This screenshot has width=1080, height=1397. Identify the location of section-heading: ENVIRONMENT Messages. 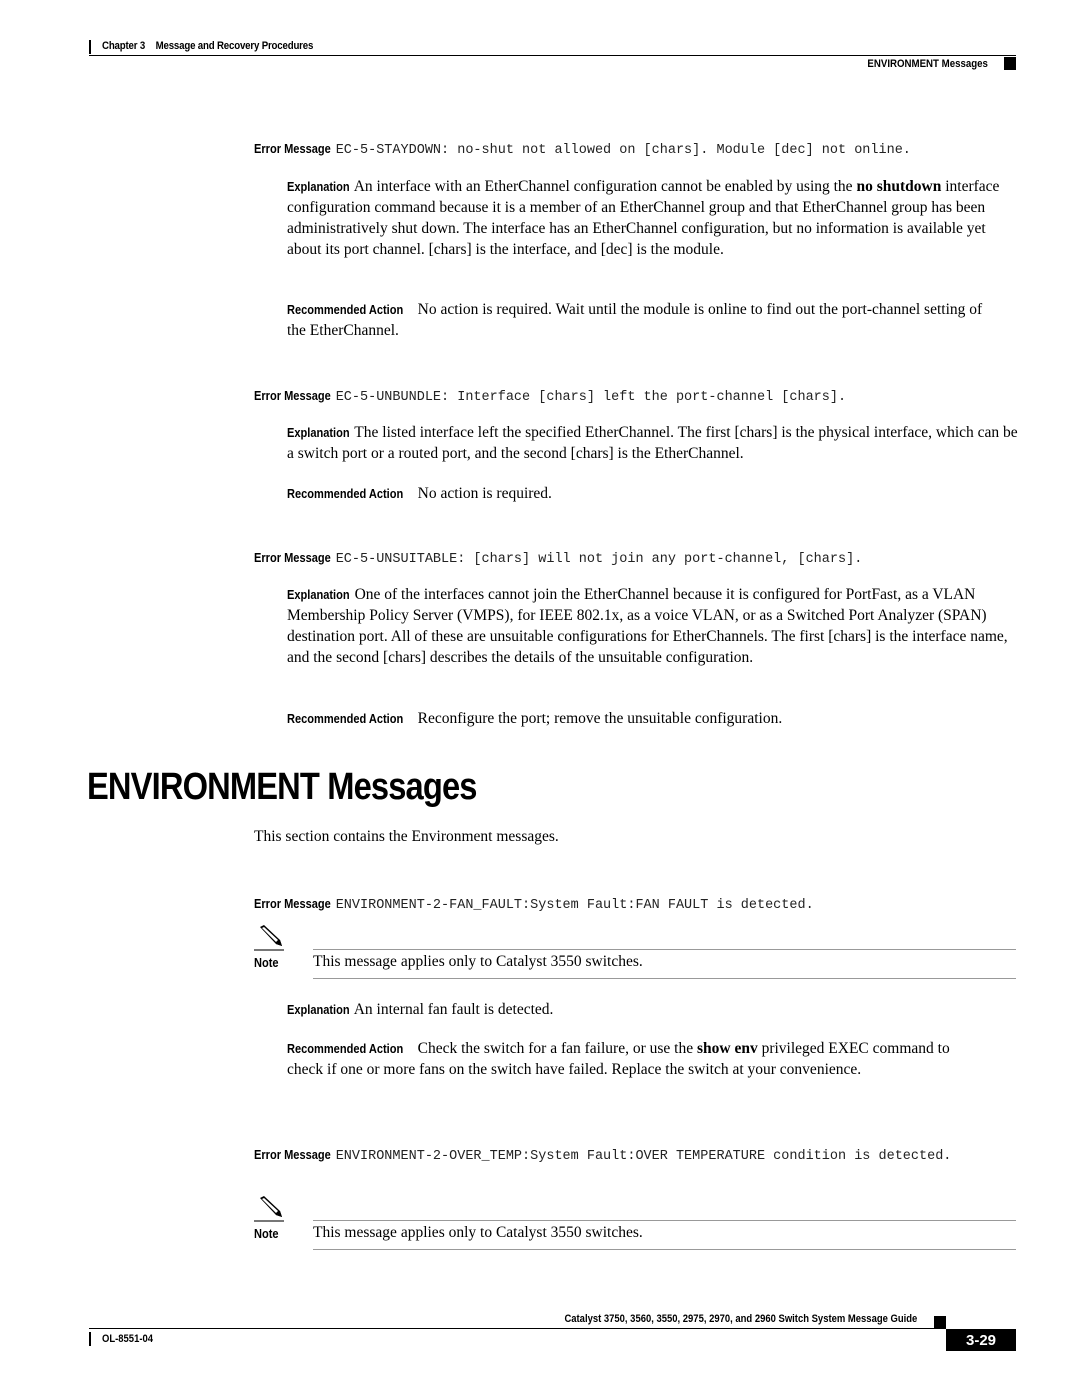
(282, 787).